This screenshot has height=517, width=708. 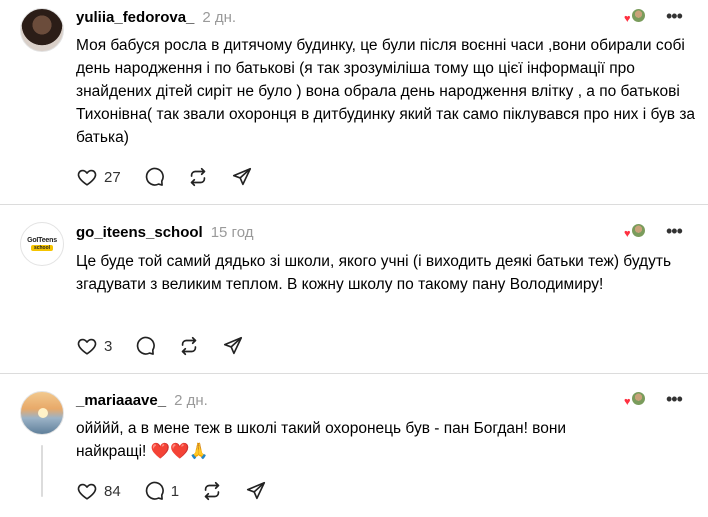 What do you see at coordinates (42, 248) in the screenshot?
I see `logo-text: school` at bounding box center [42, 248].